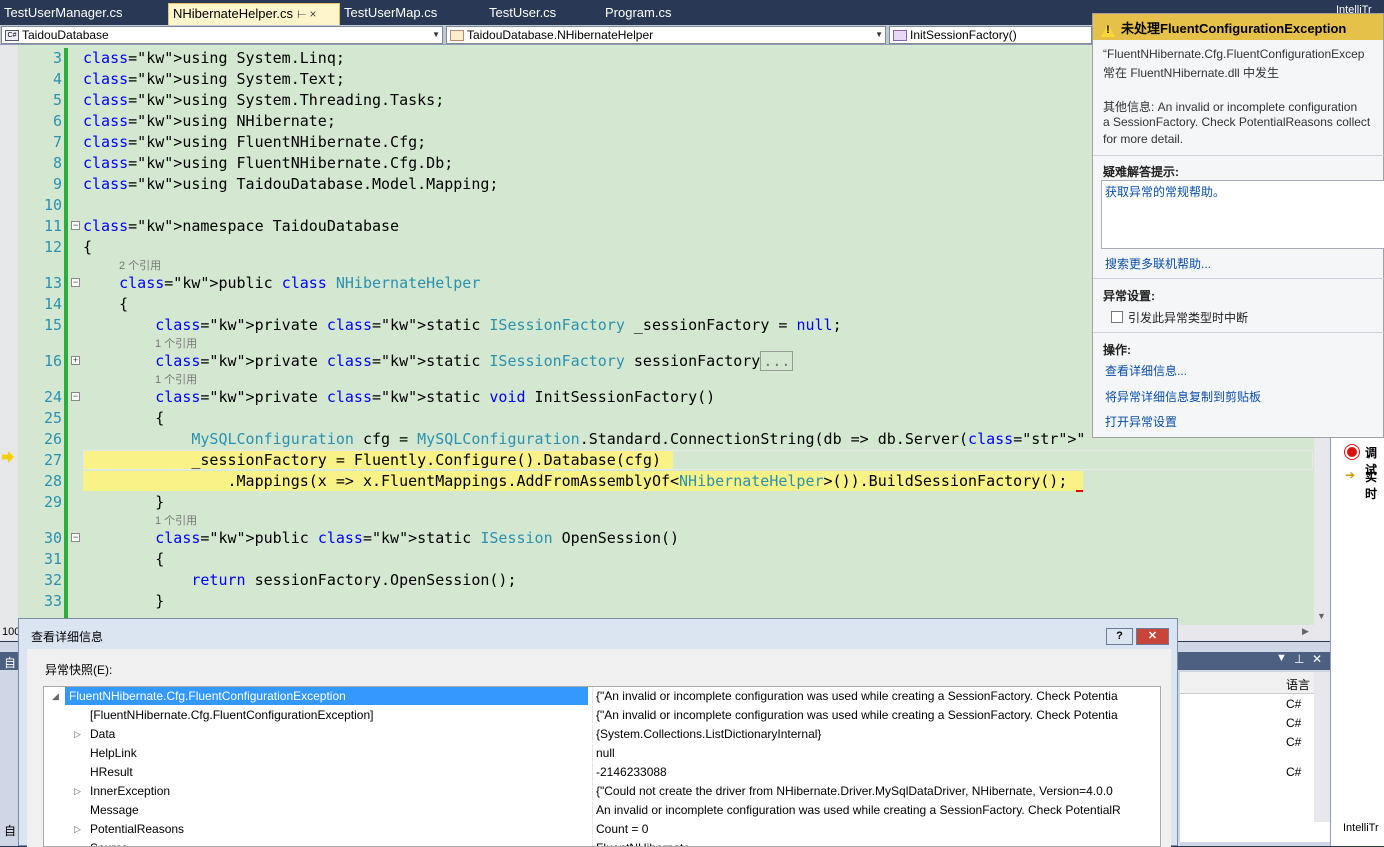 This screenshot has width=1384, height=847. Describe the element at coordinates (57, 163) in the screenshot. I see `line-number: 8` at that location.